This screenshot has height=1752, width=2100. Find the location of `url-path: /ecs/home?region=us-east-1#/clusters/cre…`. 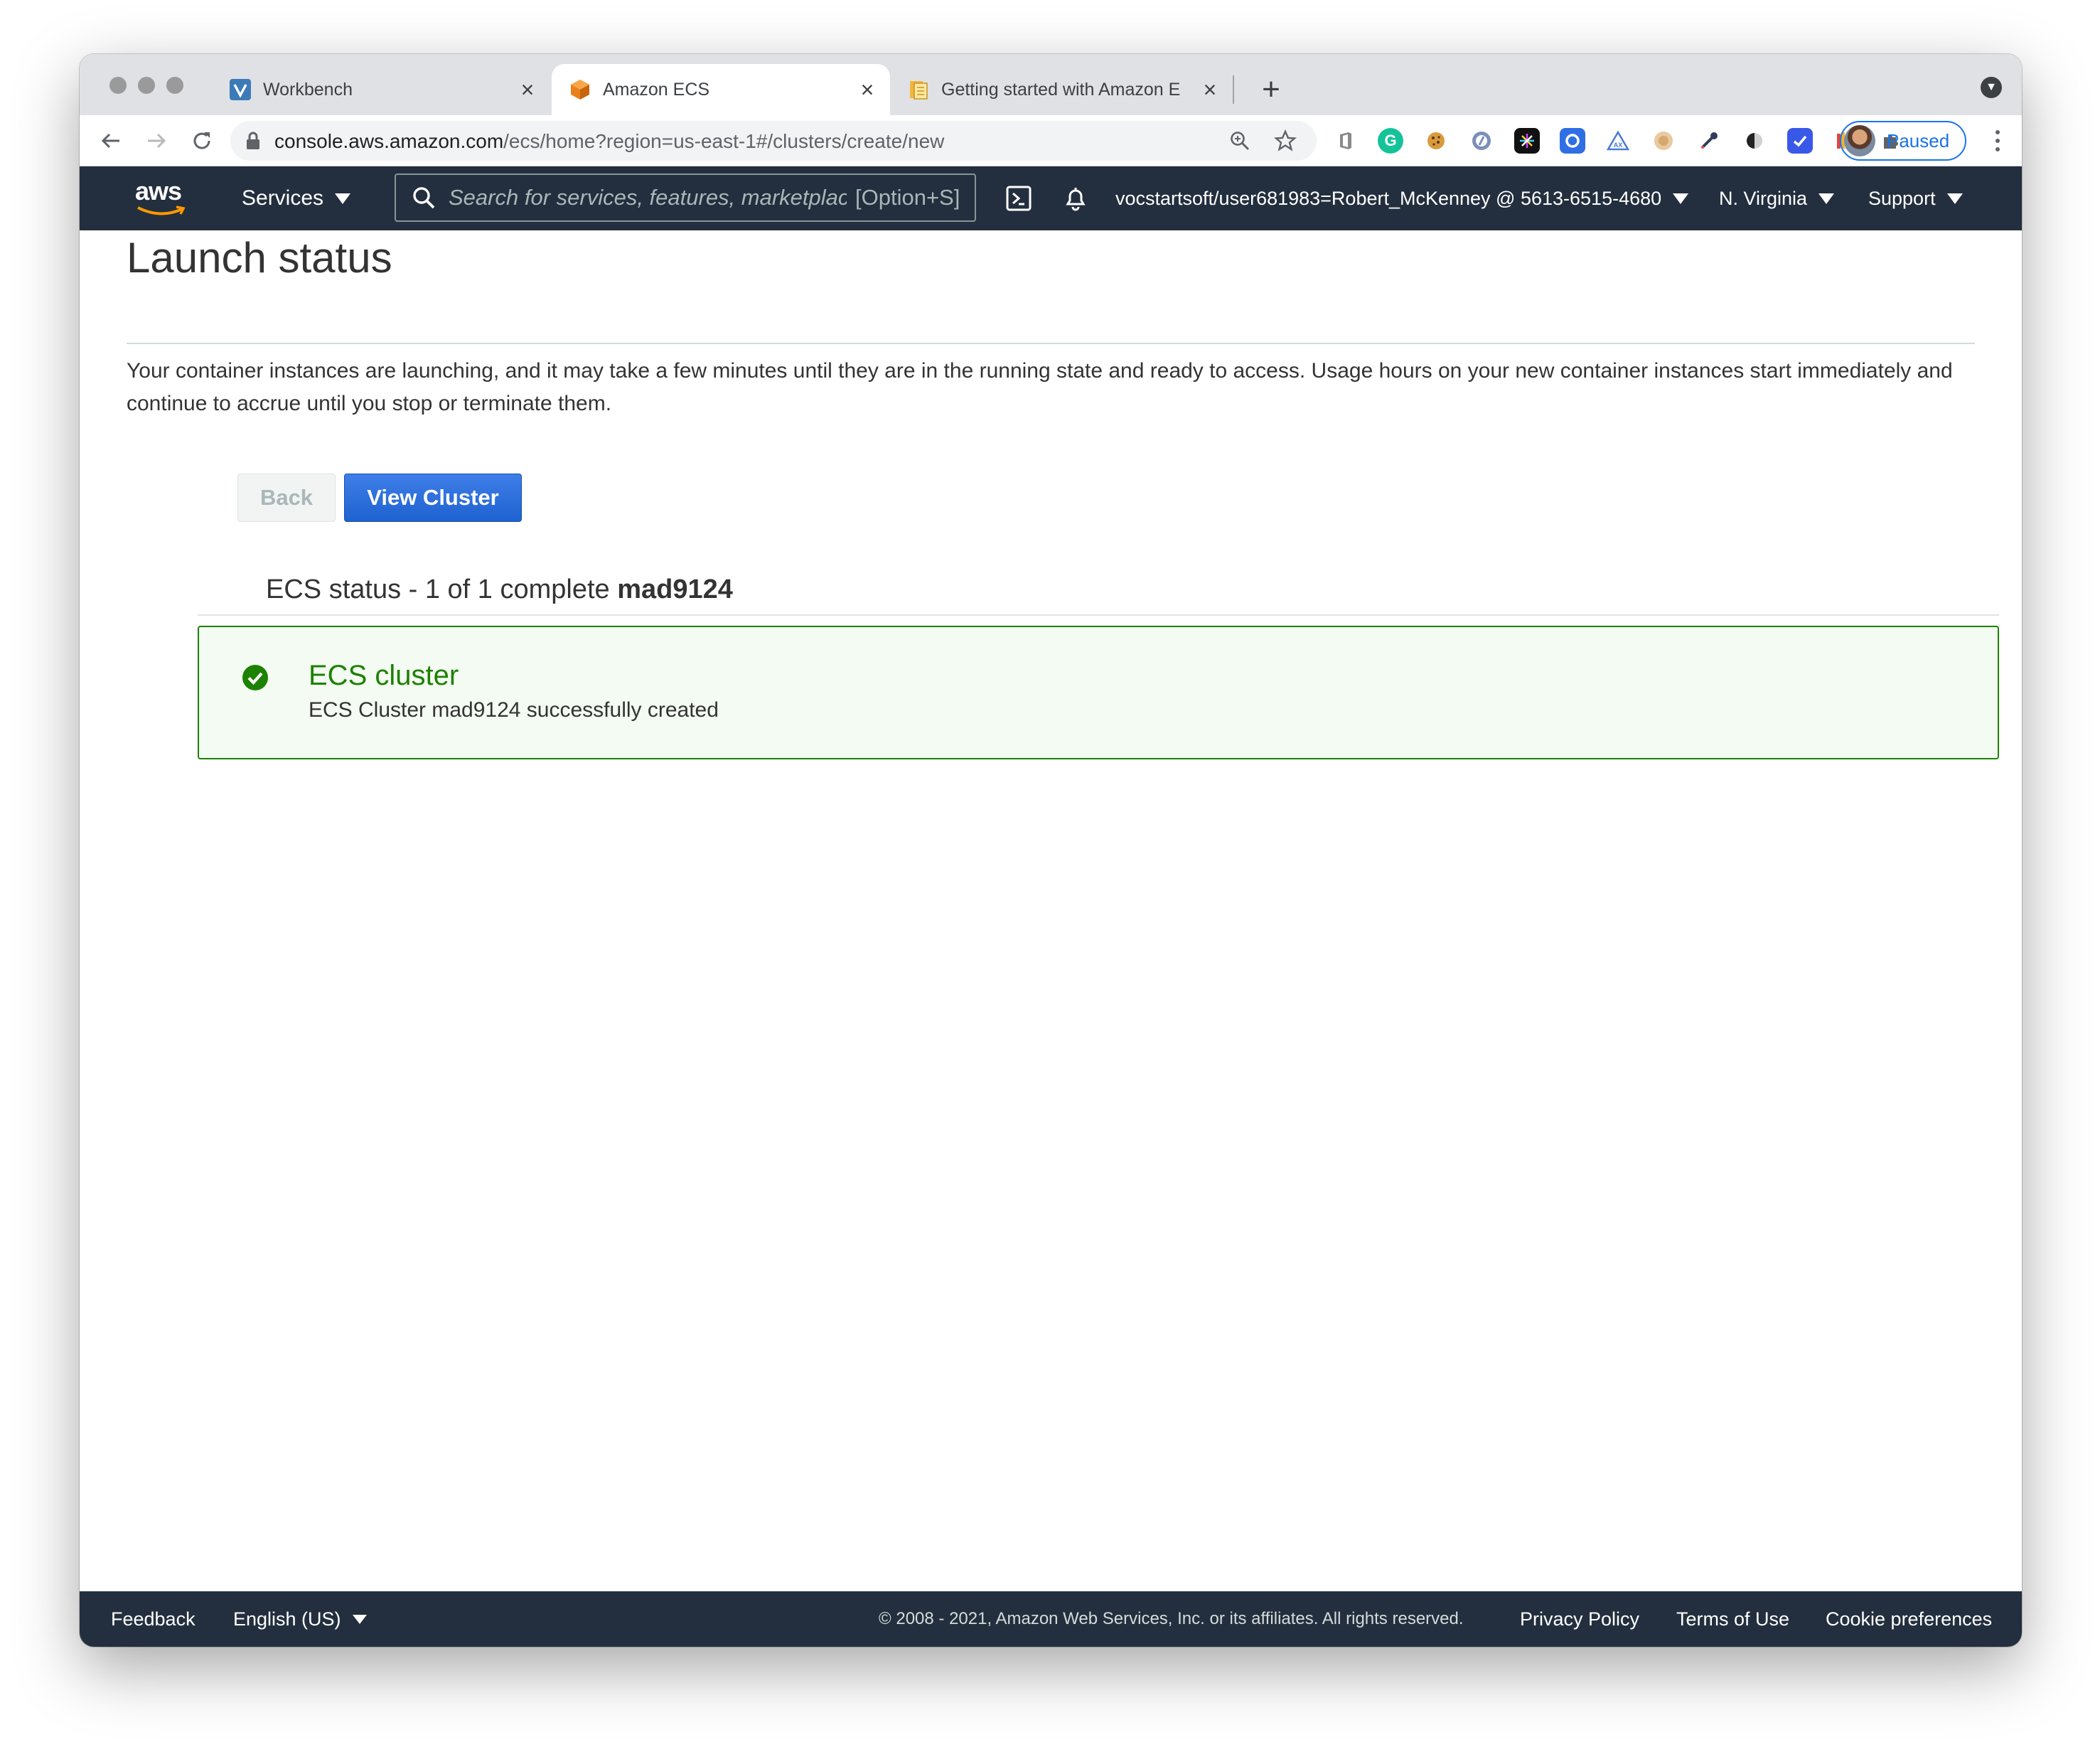

url-path: /ecs/home?region=us-east-1#/clusters/cre… is located at coordinates (724, 141).